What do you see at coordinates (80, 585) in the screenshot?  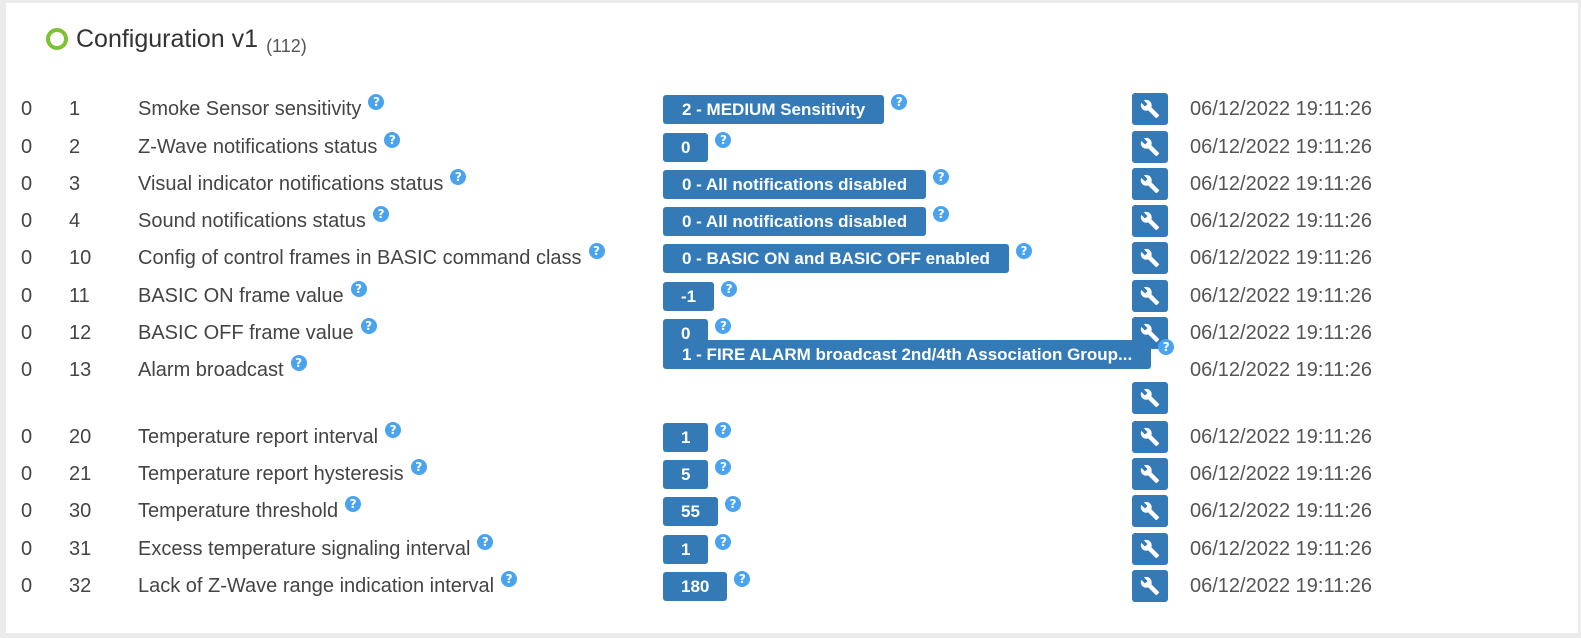 I see `parameter-index-cell: 32` at bounding box center [80, 585].